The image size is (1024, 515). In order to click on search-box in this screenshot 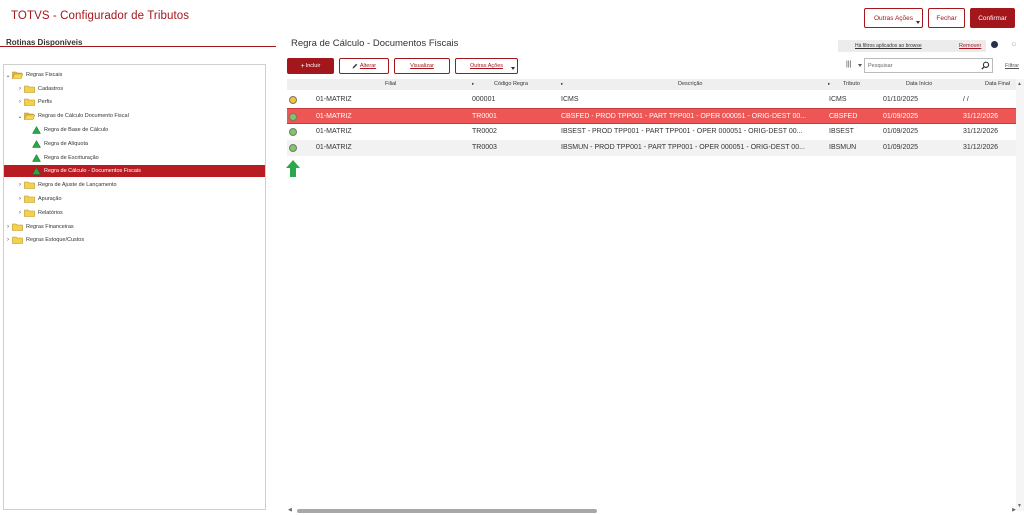, I will do `click(928, 65)`.